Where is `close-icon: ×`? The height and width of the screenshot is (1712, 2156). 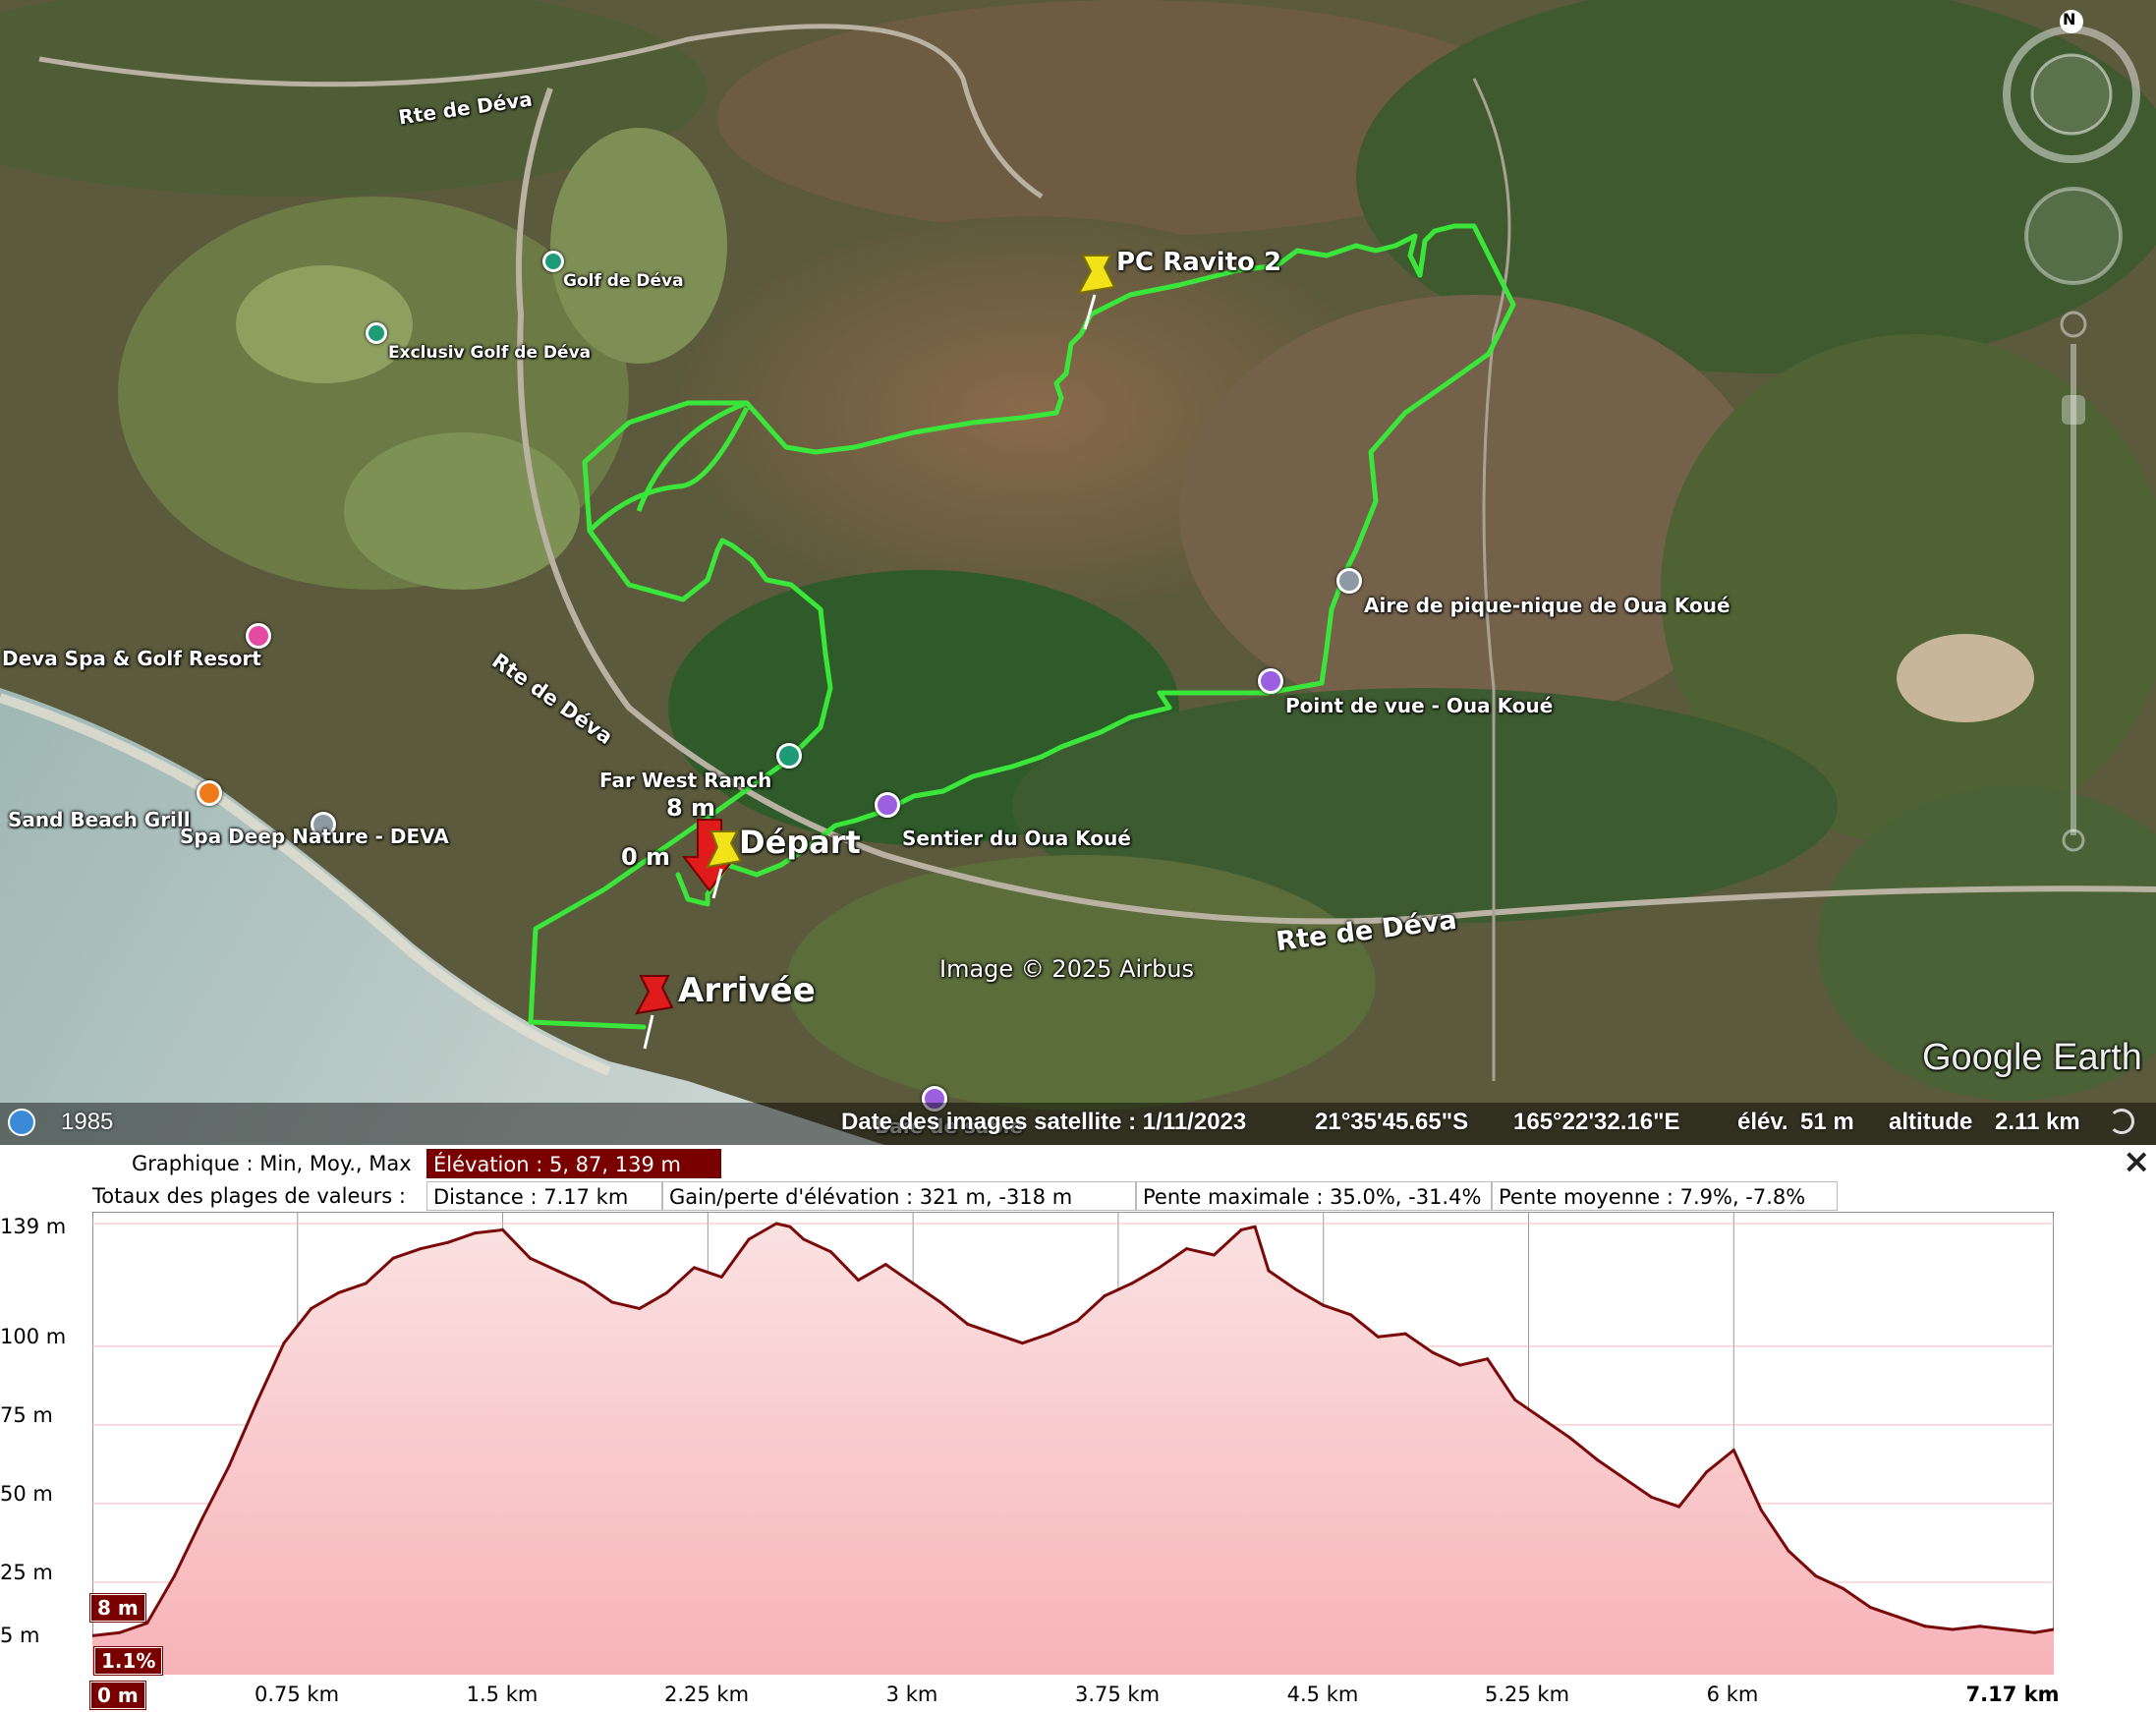 close-icon: × is located at coordinates (2137, 1161).